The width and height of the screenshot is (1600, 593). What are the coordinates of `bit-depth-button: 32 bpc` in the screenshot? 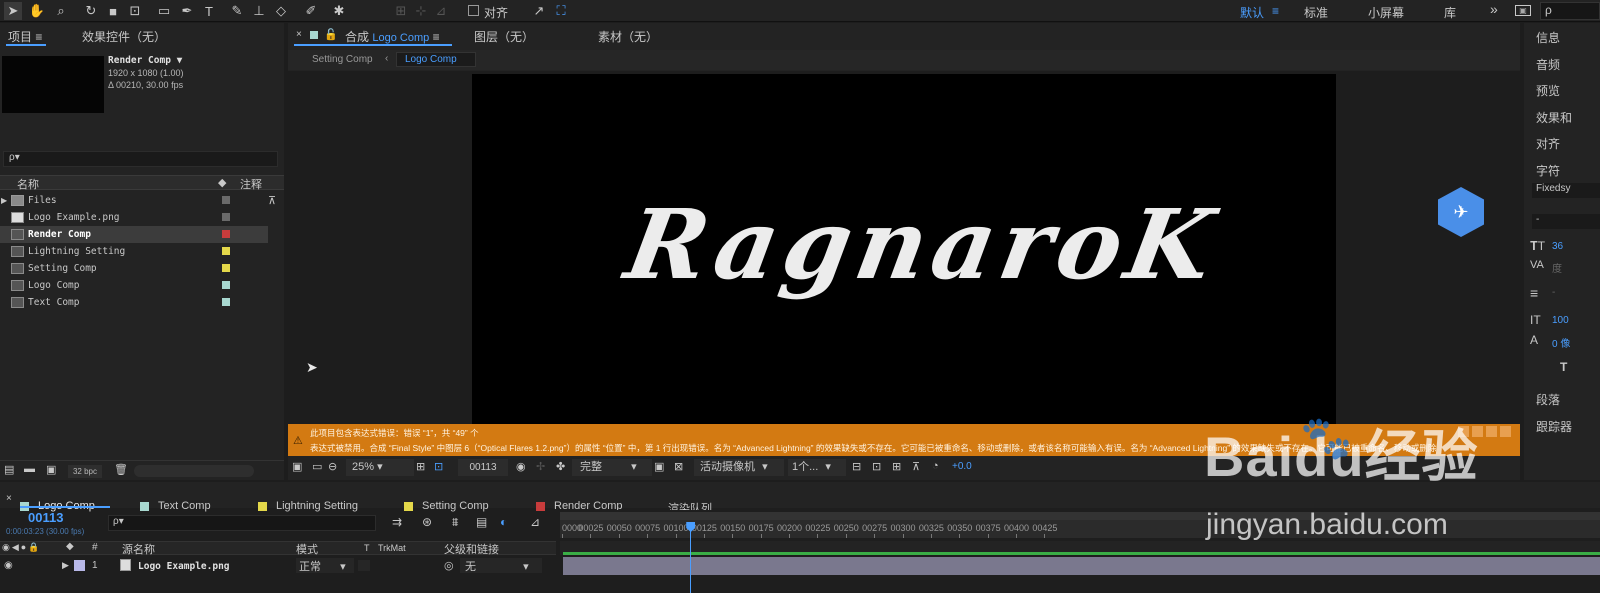 It's located at (85, 471).